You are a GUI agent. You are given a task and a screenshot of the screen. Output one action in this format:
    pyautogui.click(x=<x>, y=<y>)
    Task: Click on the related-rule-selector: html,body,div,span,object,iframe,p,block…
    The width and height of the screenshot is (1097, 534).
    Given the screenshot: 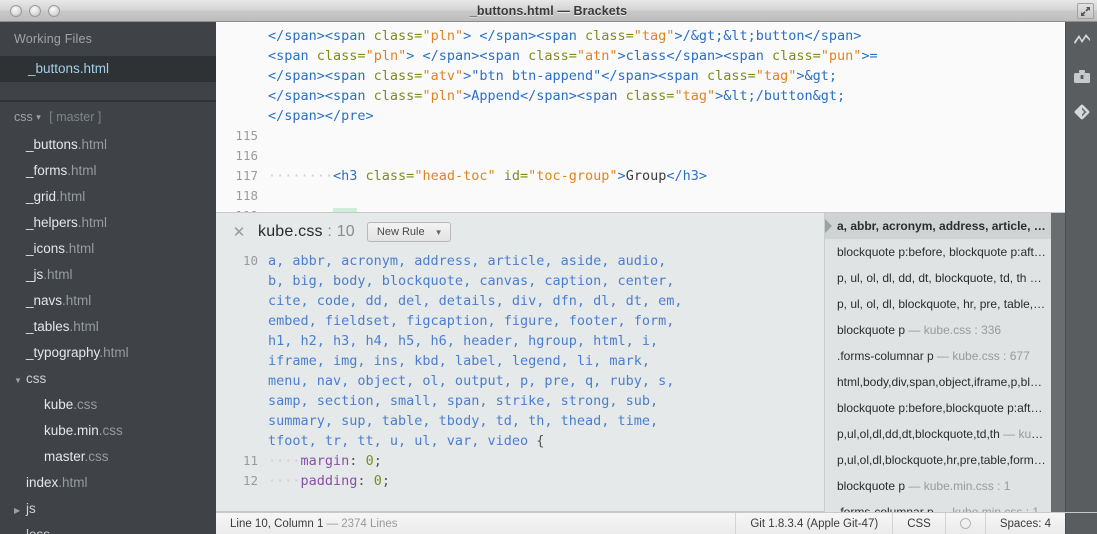 What is the action you would take?
    pyautogui.click(x=951, y=382)
    